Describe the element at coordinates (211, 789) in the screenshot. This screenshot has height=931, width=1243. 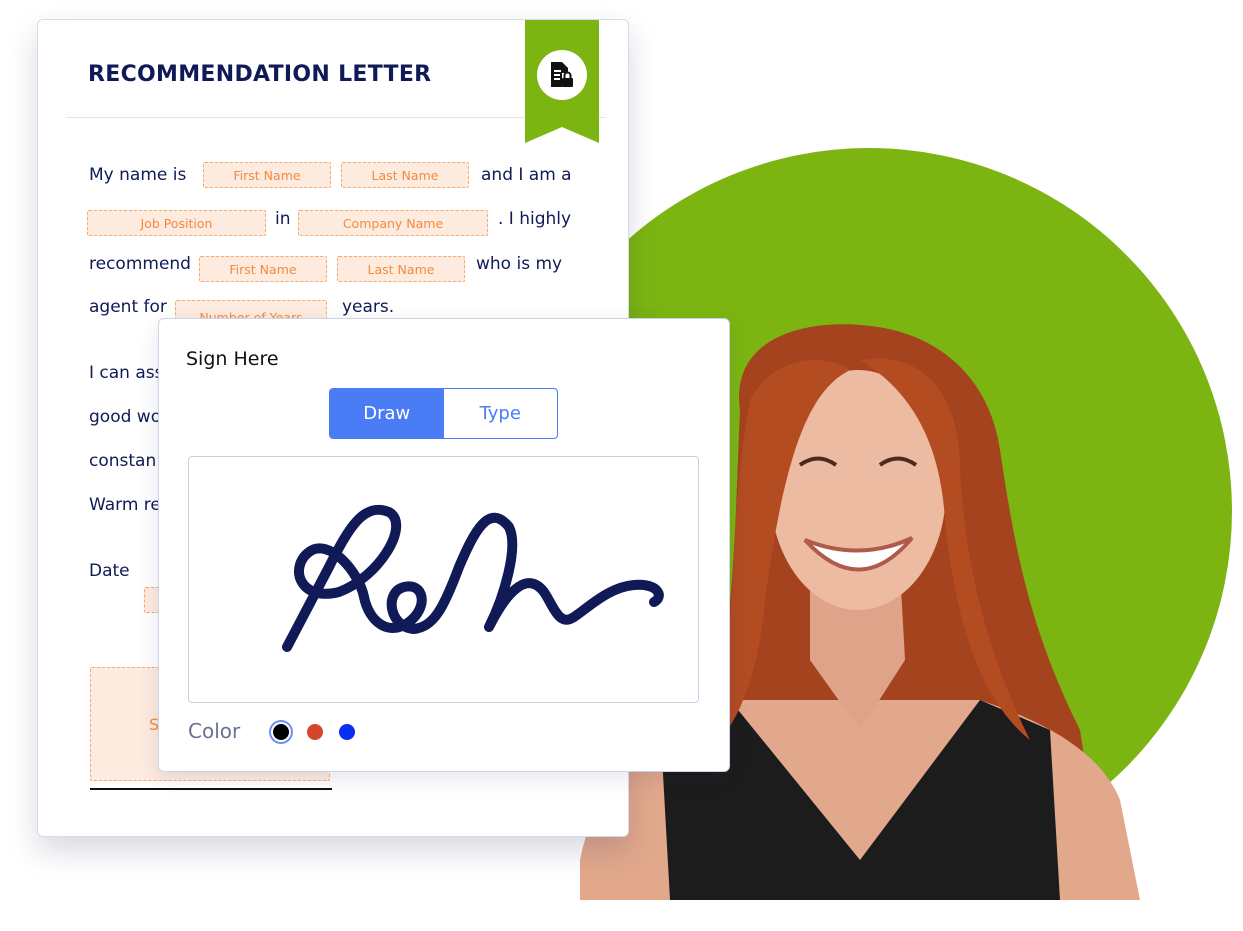
I see `signature-line` at that location.